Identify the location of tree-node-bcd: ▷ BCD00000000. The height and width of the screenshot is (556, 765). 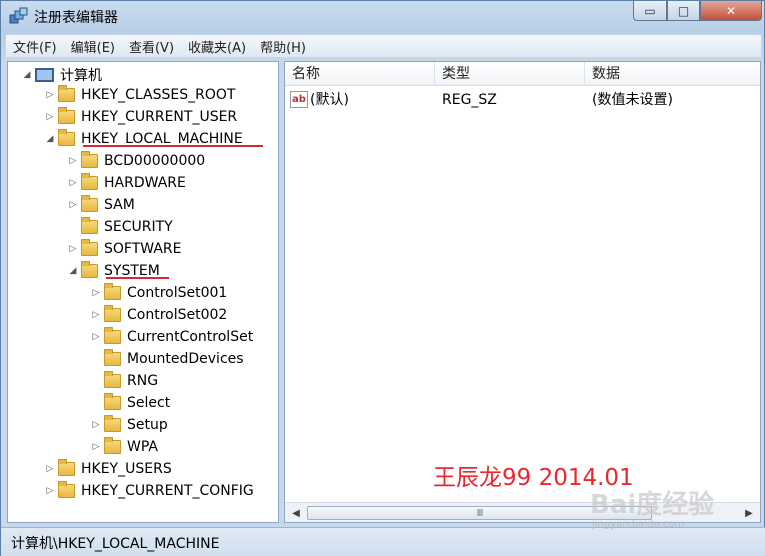
(136, 161).